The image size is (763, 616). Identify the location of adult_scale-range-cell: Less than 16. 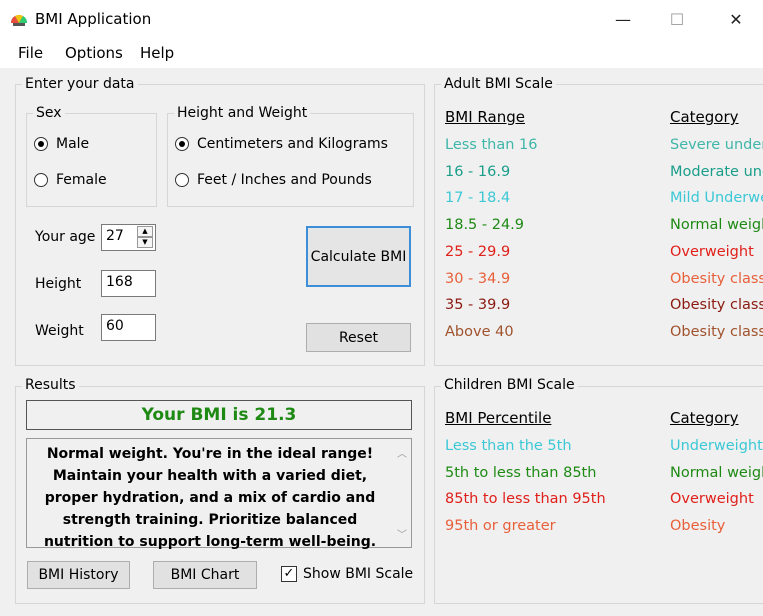
(491, 145).